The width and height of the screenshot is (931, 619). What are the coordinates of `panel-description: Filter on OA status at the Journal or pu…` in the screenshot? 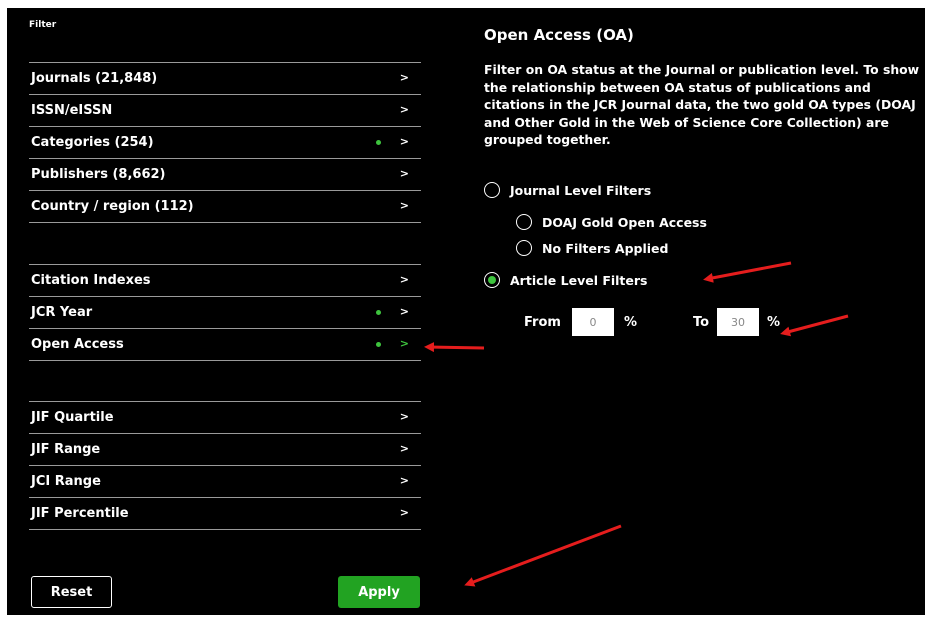 It's located at (702, 104).